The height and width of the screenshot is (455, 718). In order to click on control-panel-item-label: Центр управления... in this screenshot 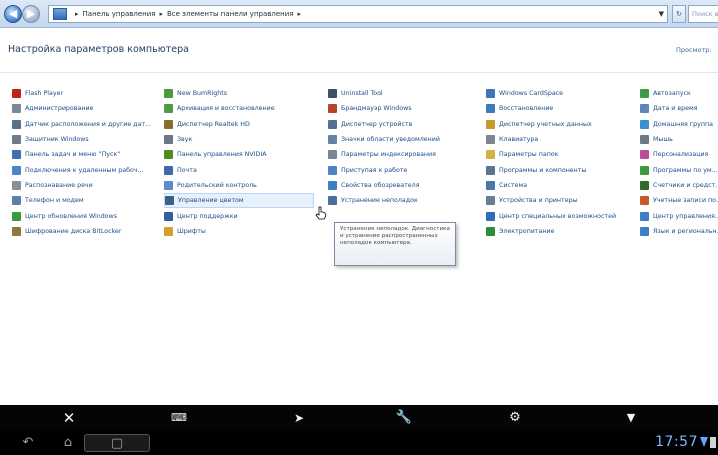, I will do `click(685, 216)`.